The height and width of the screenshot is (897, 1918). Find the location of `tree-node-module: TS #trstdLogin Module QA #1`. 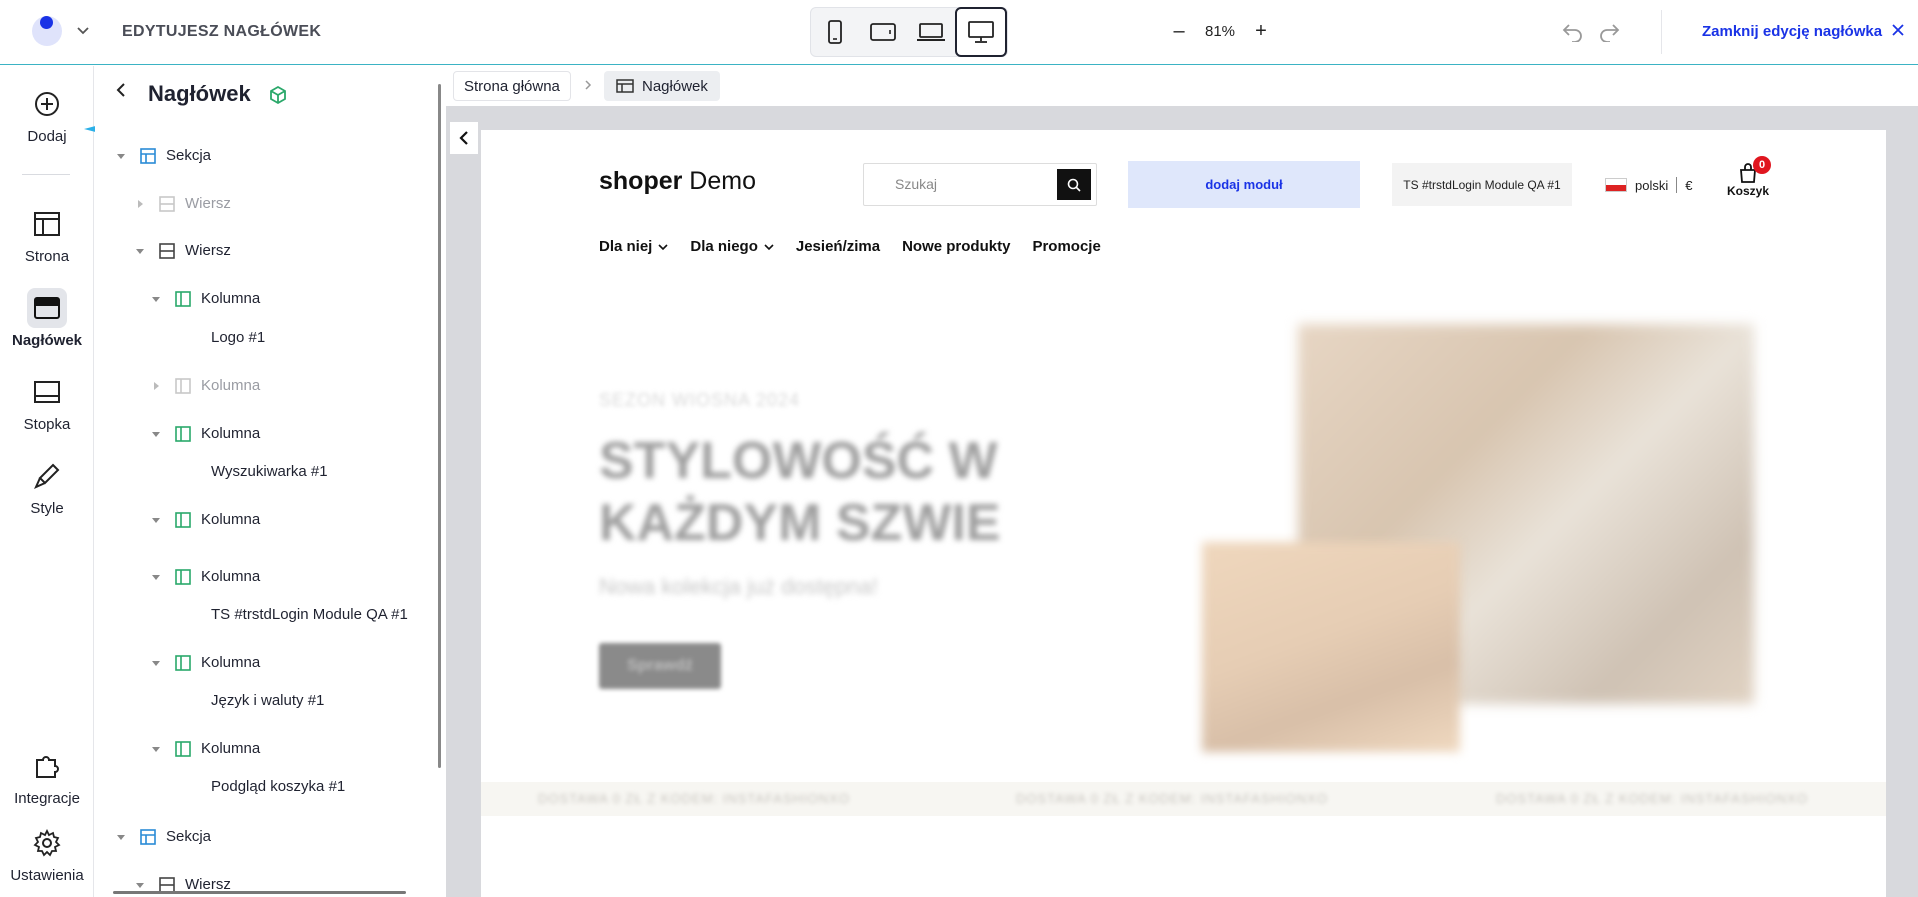

tree-node-module: TS #trstdLogin Module QA #1 is located at coordinates (309, 614).